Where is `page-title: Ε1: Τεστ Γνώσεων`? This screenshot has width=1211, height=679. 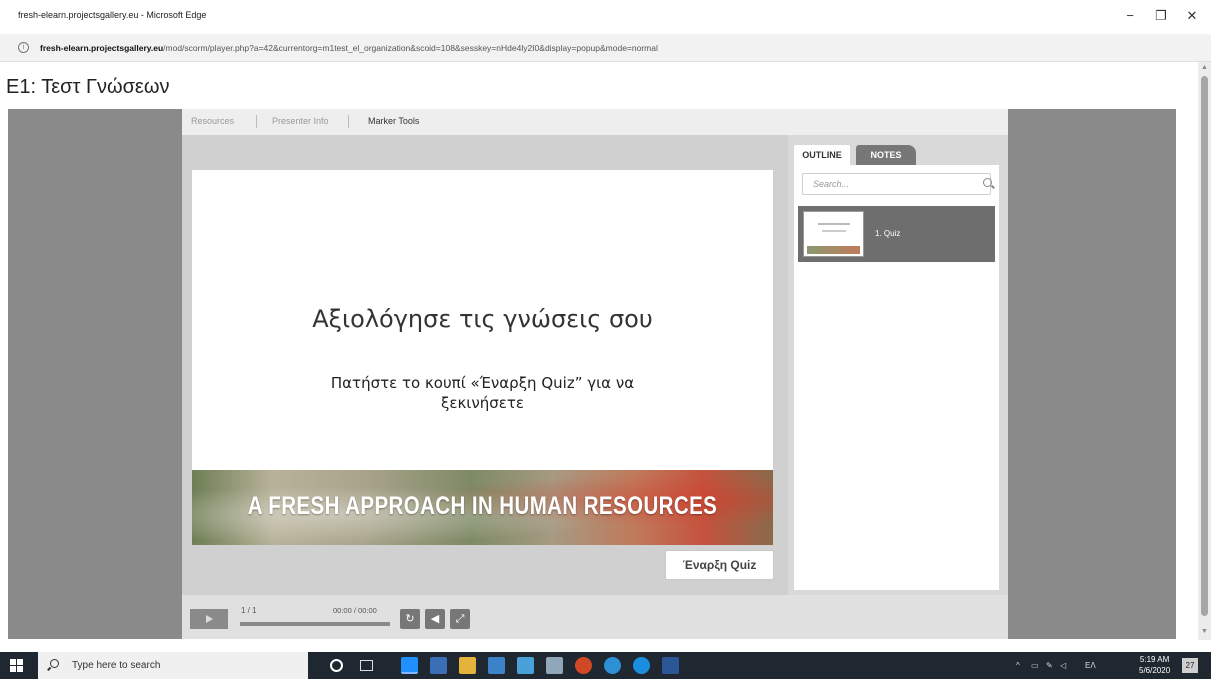 page-title: Ε1: Τεστ Γνώσεων is located at coordinates (88, 87).